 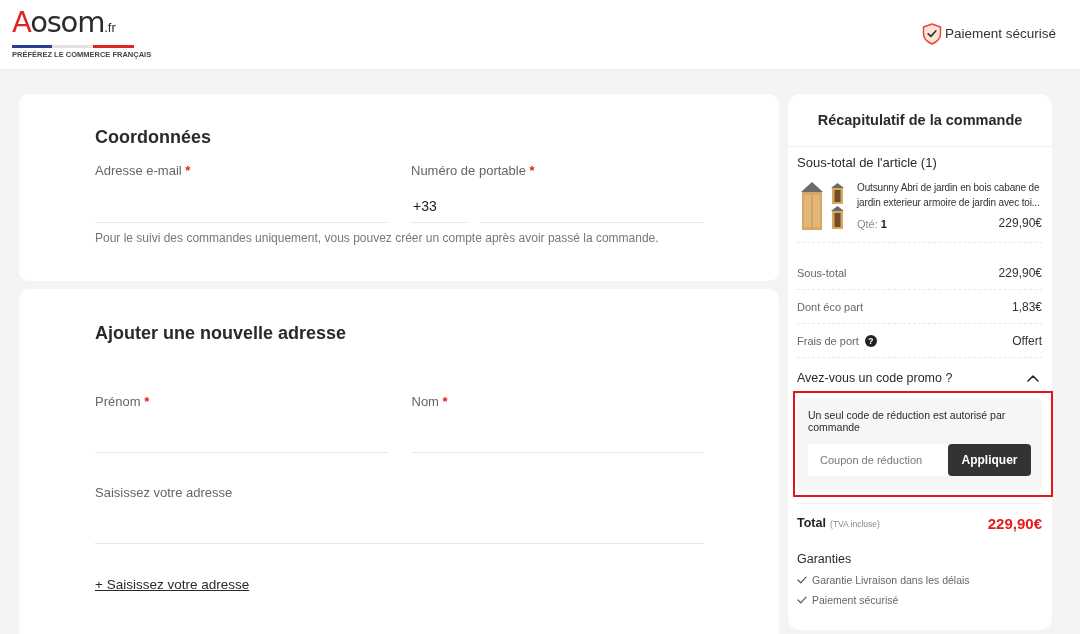 I want to click on shield-check-icon, so click(x=931, y=33).